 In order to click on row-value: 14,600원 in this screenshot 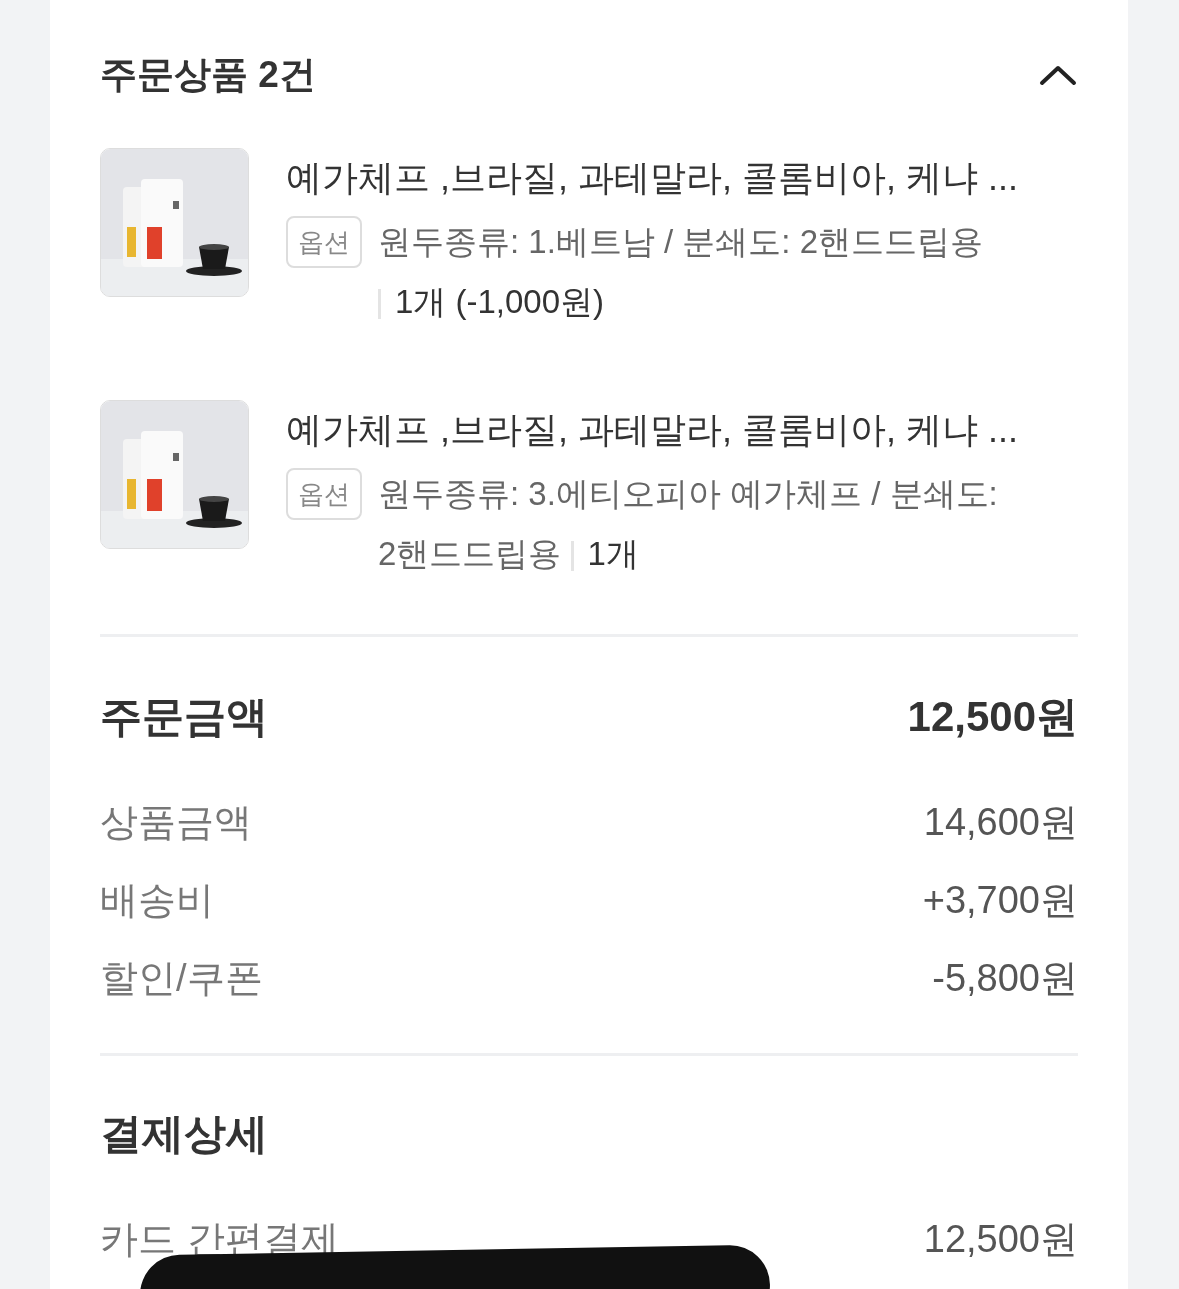, I will do `click(1000, 822)`.